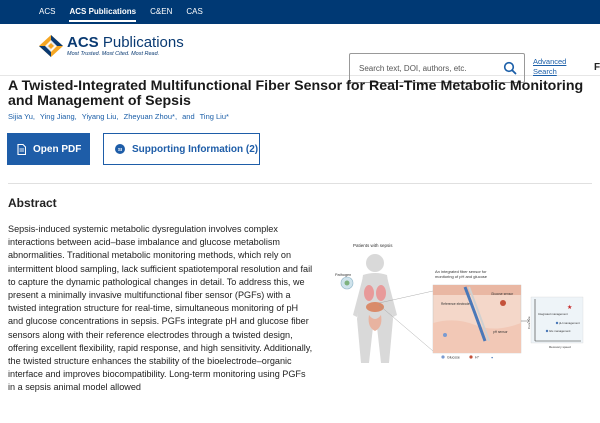 Image resolution: width=600 pixels, height=423 pixels. Describe the element at coordinates (195, 149) in the screenshot. I see `supporting-information-label: Supporting Information (2)` at that location.